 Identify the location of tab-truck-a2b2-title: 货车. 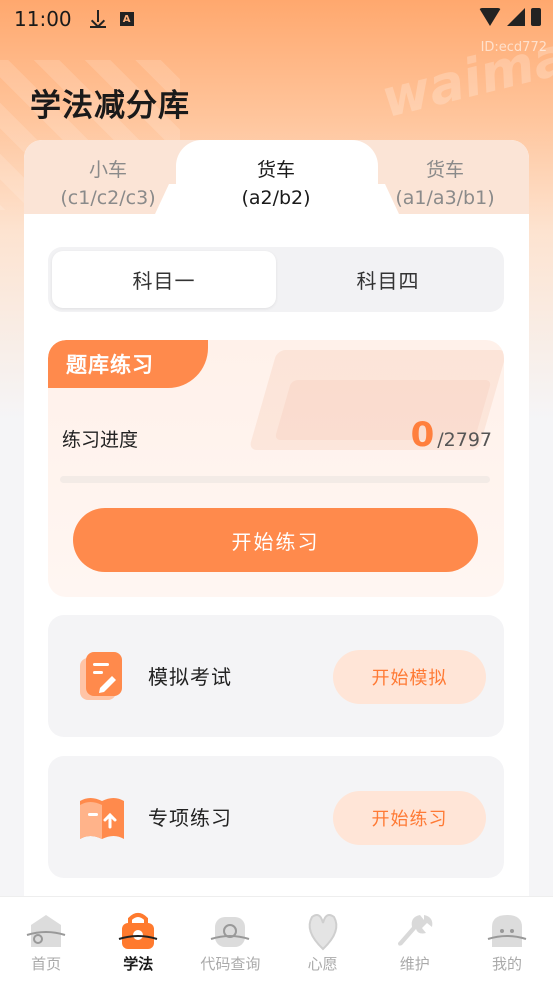
(275, 170).